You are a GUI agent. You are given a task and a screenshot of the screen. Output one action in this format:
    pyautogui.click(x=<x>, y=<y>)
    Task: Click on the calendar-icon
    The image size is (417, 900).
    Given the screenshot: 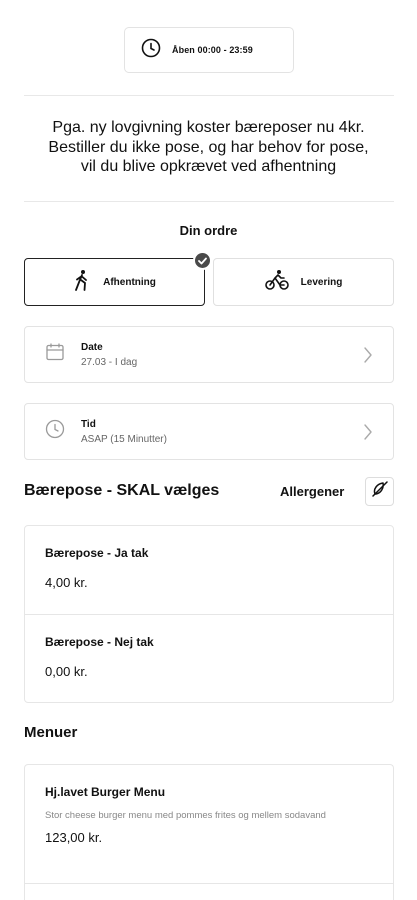 What is the action you would take?
    pyautogui.click(x=55, y=354)
    